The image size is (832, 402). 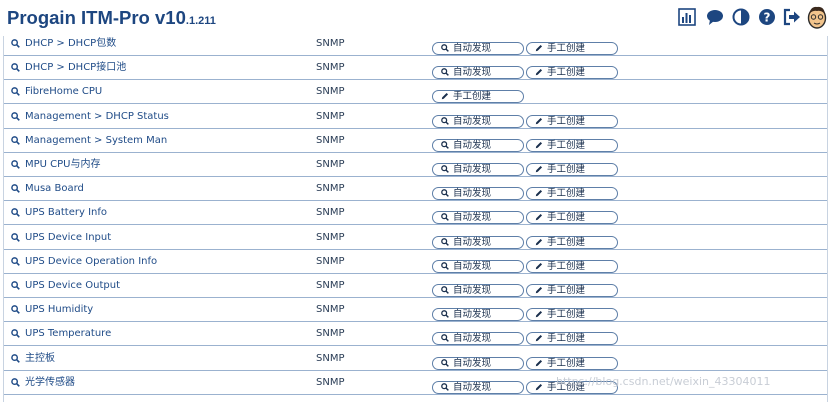 I want to click on indicator-name: UPS Device Operation Info, so click(x=91, y=261).